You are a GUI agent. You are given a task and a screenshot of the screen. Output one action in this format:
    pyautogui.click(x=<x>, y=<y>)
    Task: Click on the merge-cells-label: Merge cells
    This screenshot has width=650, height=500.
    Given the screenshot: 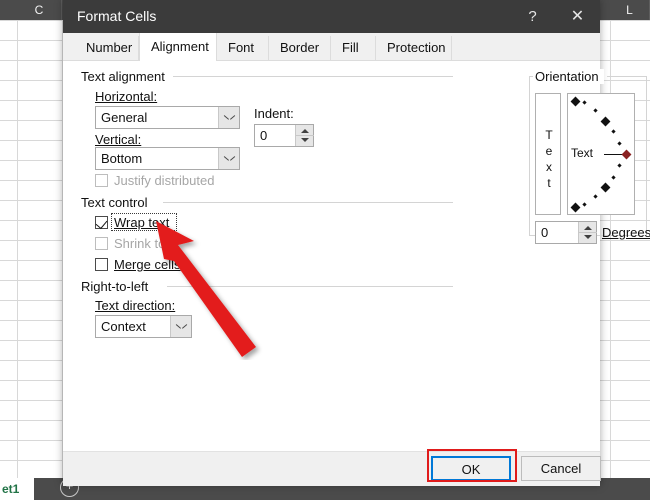 What is the action you would take?
    pyautogui.click(x=147, y=264)
    